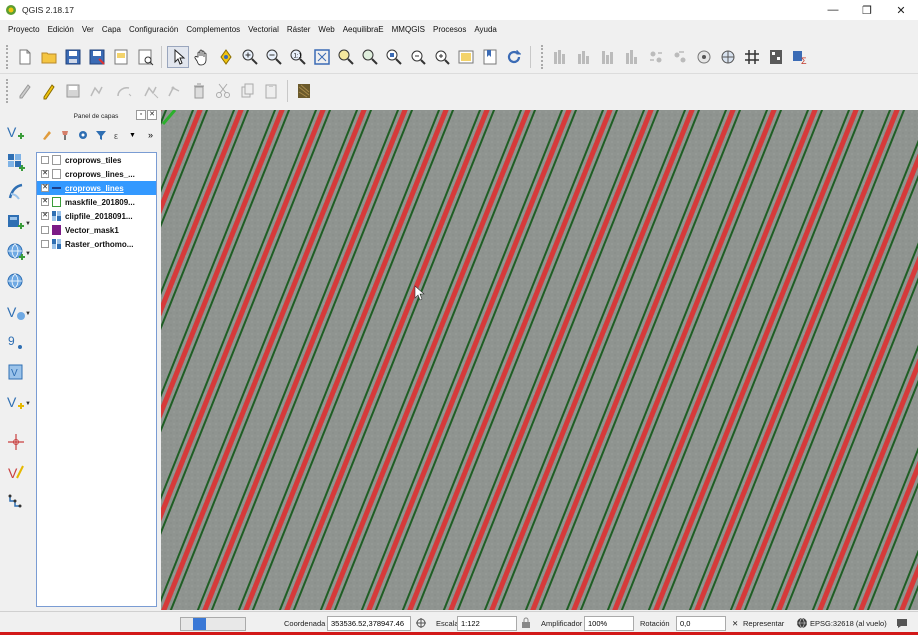 Image resolution: width=918 pixels, height=635 pixels. Describe the element at coordinates (728, 57) in the screenshot. I see `measure-area-icon` at that location.